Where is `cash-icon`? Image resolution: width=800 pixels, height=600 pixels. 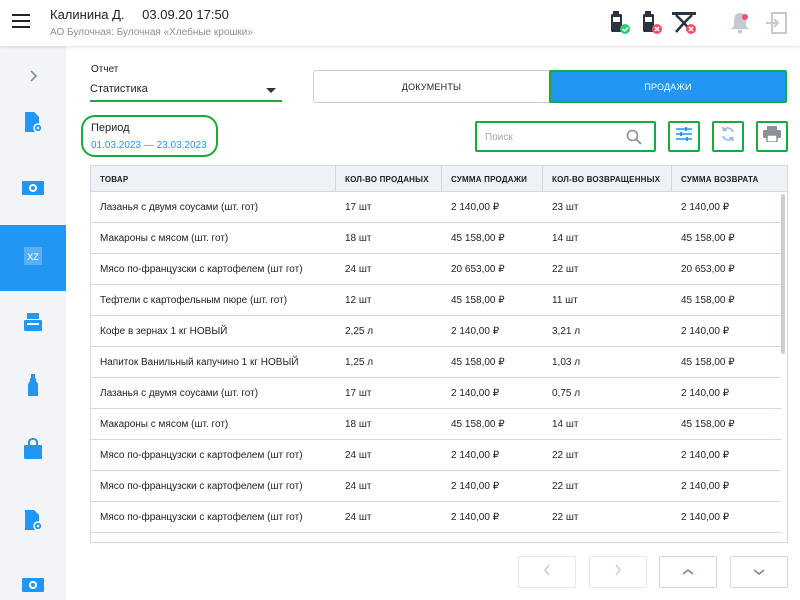
cash-icon is located at coordinates (33, 587).